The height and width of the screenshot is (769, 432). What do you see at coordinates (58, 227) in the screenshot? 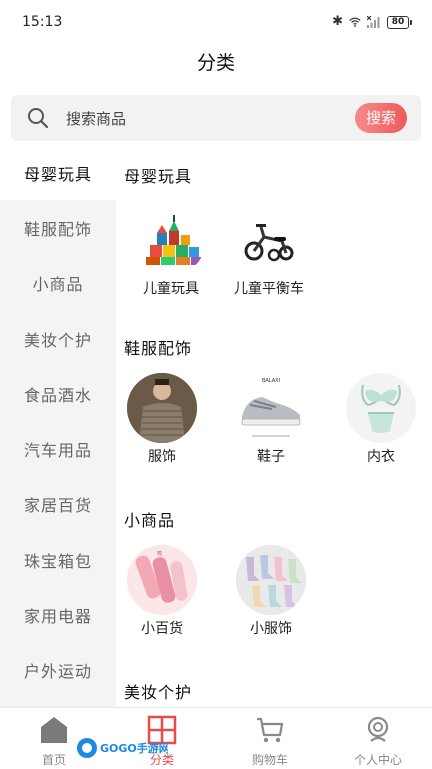
I see `sidebar-item-shoes-clothing: 鞋服配饰` at bounding box center [58, 227].